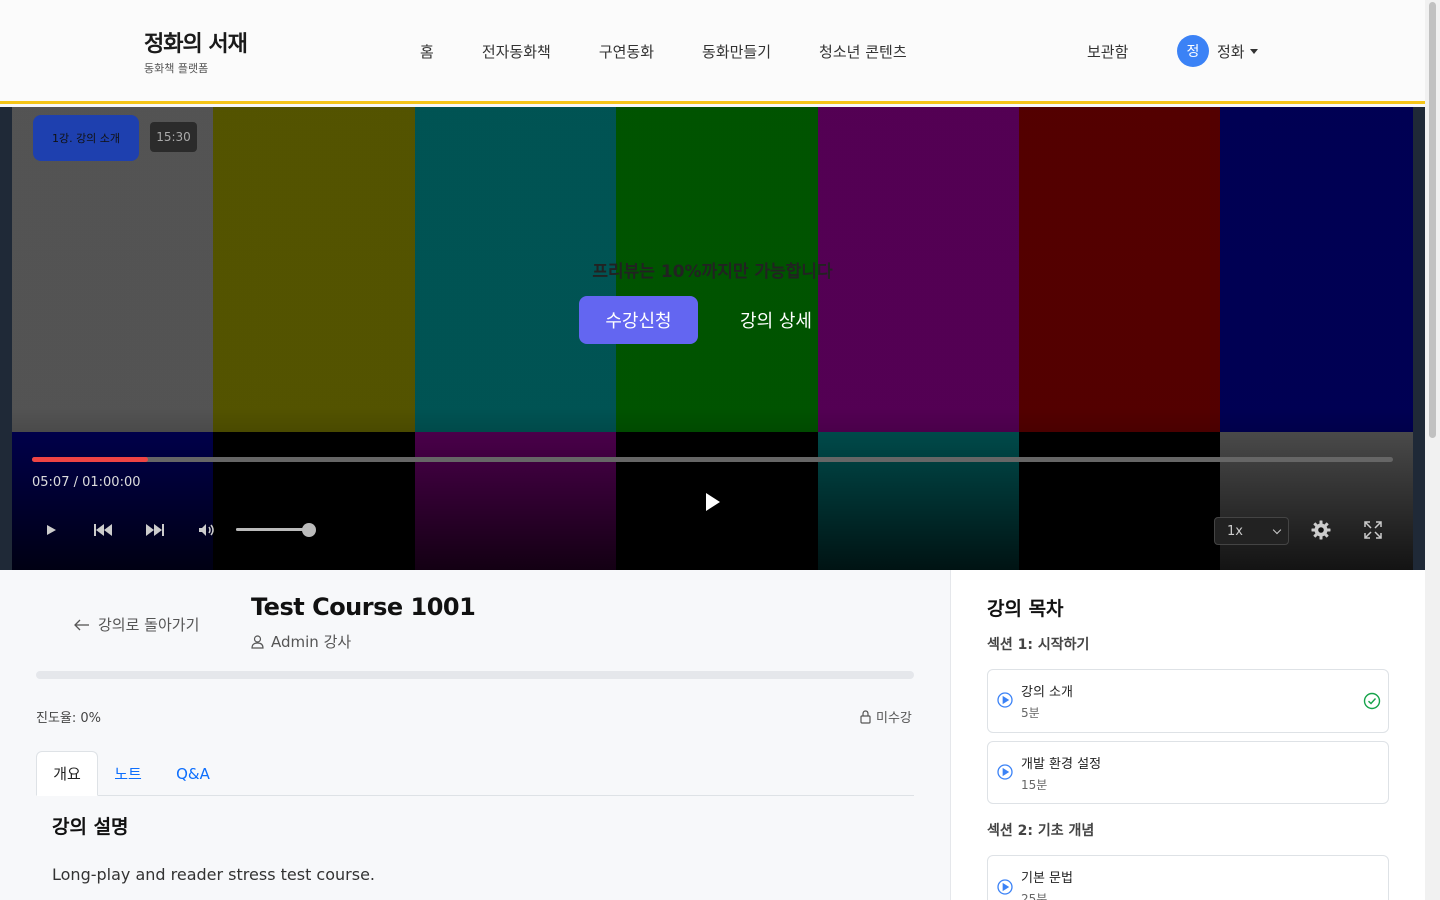 This screenshot has width=1440, height=900. What do you see at coordinates (213, 874) in the screenshot?
I see `course-description: Long-play and reader stress test course.` at bounding box center [213, 874].